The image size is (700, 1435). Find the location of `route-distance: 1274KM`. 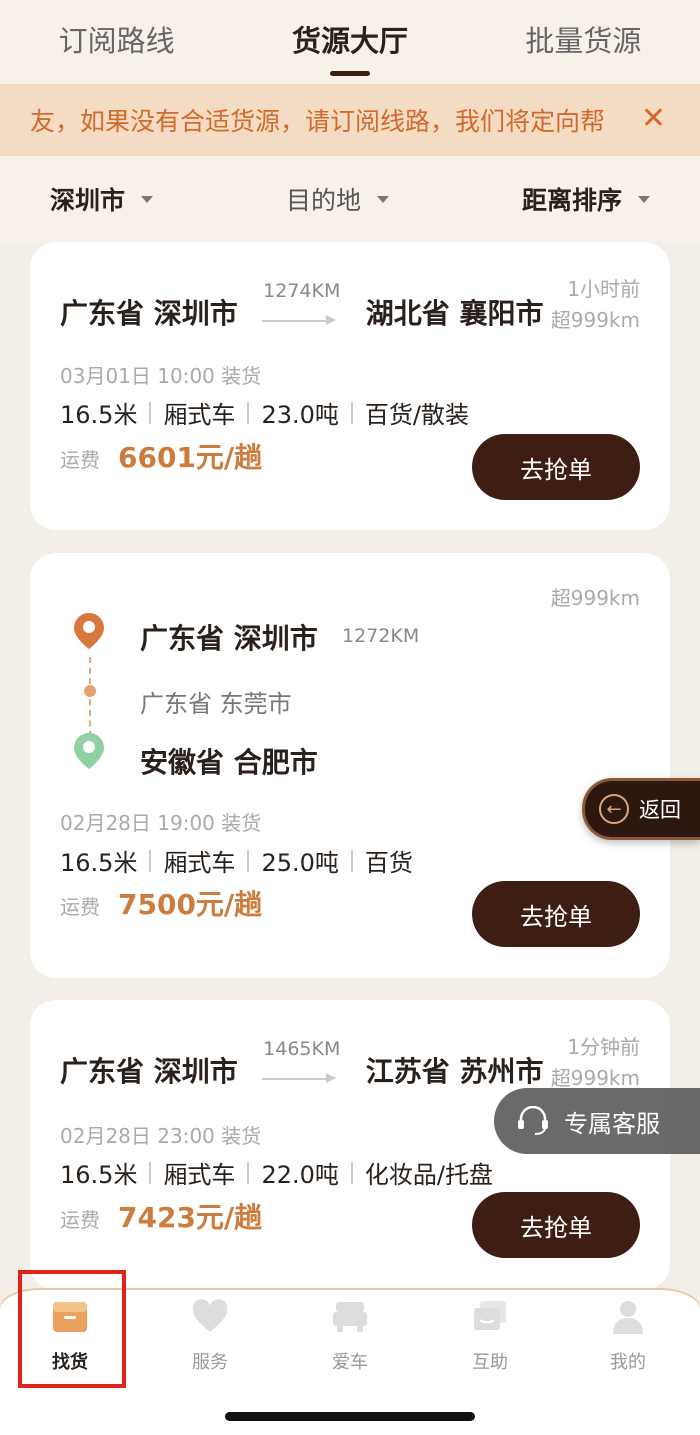

route-distance: 1274KM is located at coordinates (302, 306).